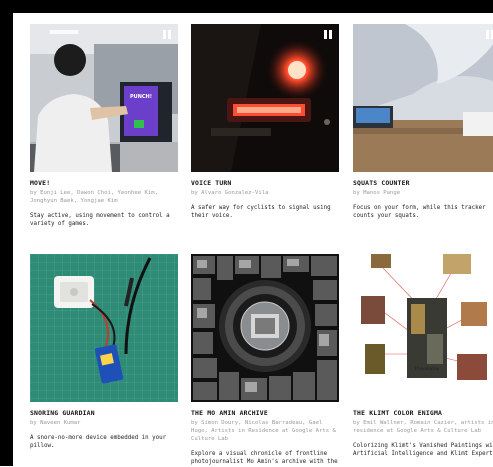 This screenshot has width=493, height=467. What do you see at coordinates (265, 98) in the screenshot?
I see `thumbnail-voice-turn` at bounding box center [265, 98].